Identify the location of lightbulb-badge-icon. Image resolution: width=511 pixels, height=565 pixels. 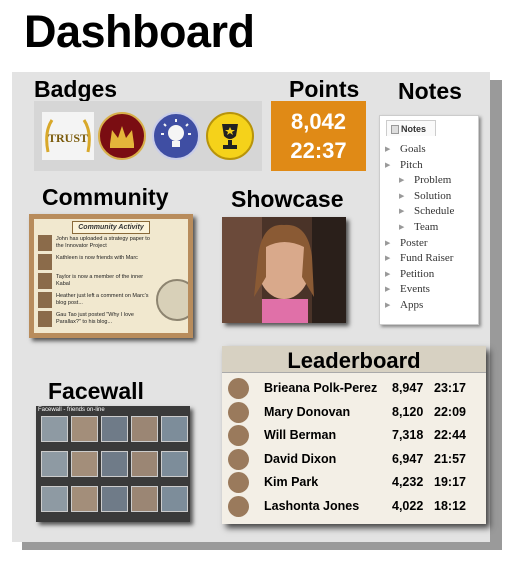
(176, 136).